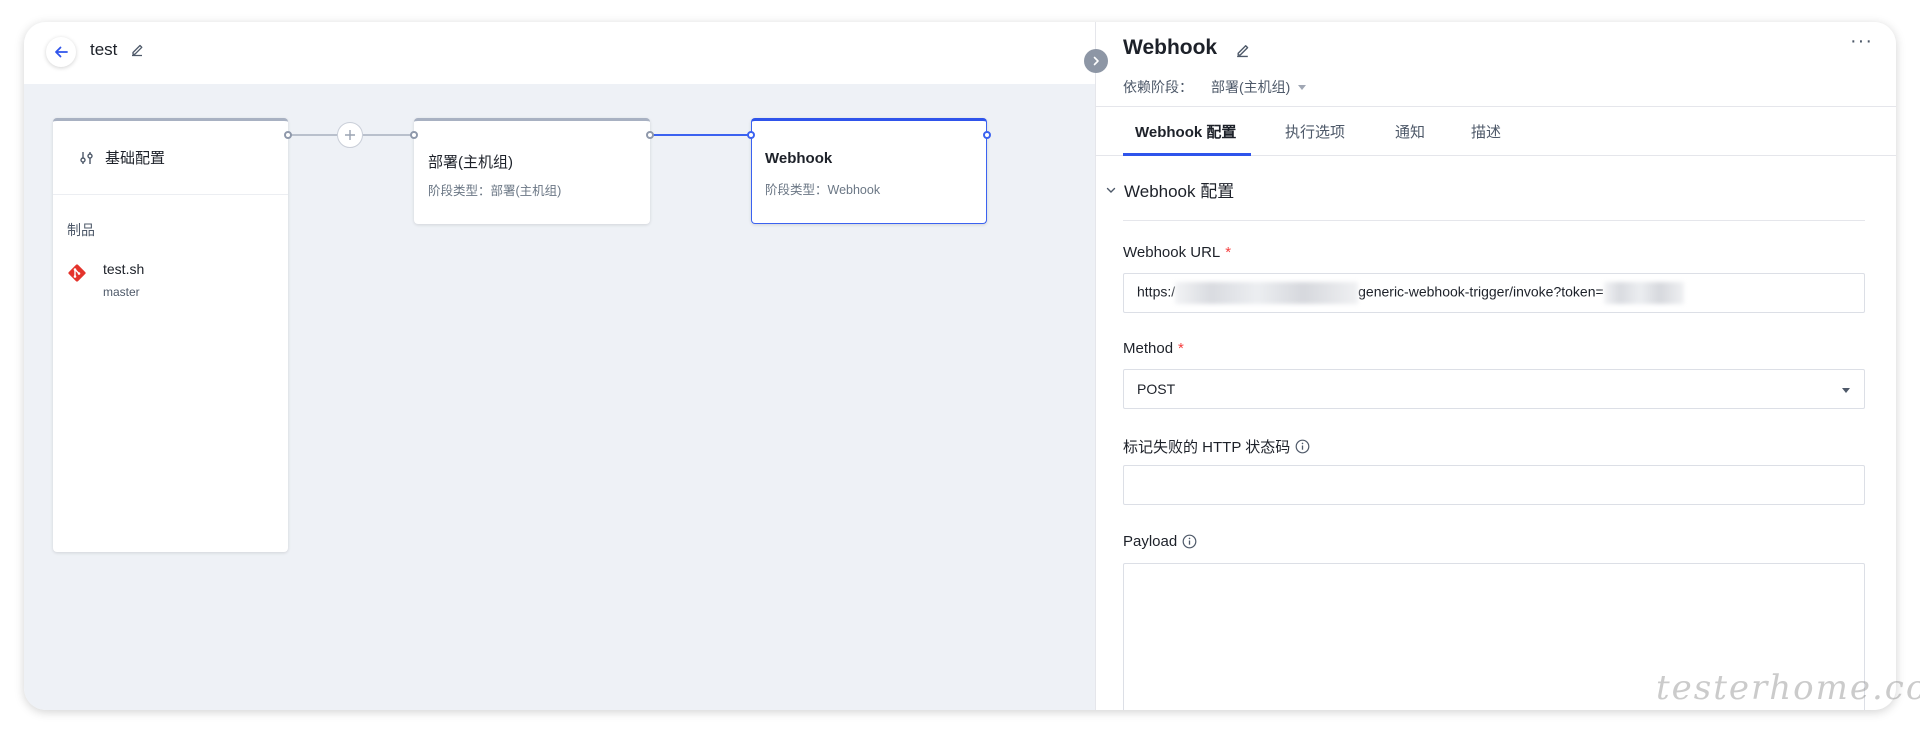 The height and width of the screenshot is (733, 1920). Describe the element at coordinates (1172, 252) in the screenshot. I see `webhook-url-label-text: Webhook URL` at that location.